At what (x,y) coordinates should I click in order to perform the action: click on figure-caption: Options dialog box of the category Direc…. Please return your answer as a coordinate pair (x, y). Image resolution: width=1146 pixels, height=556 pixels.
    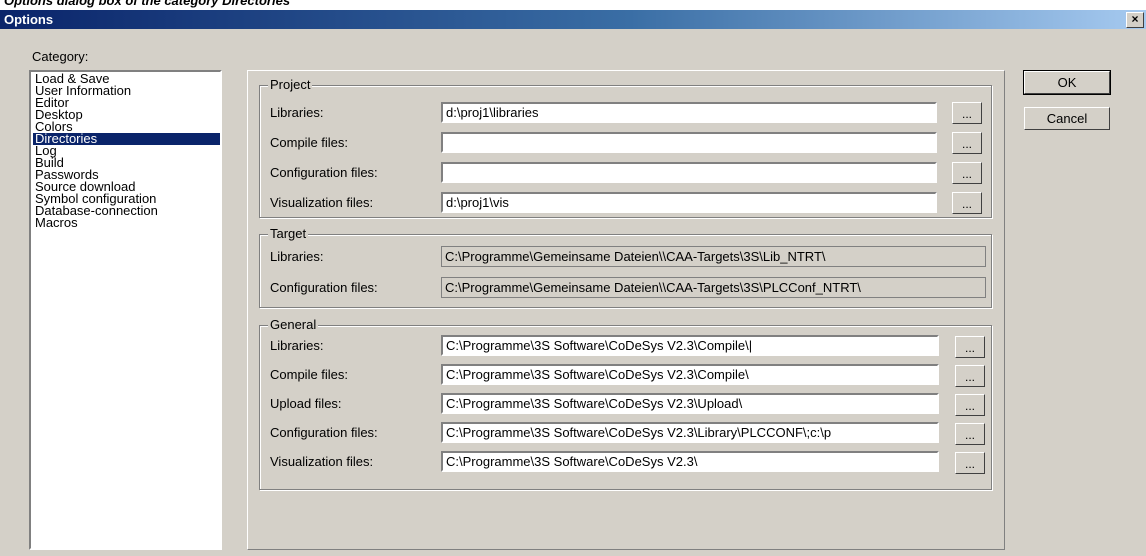
    Looking at the image, I should click on (573, 5).